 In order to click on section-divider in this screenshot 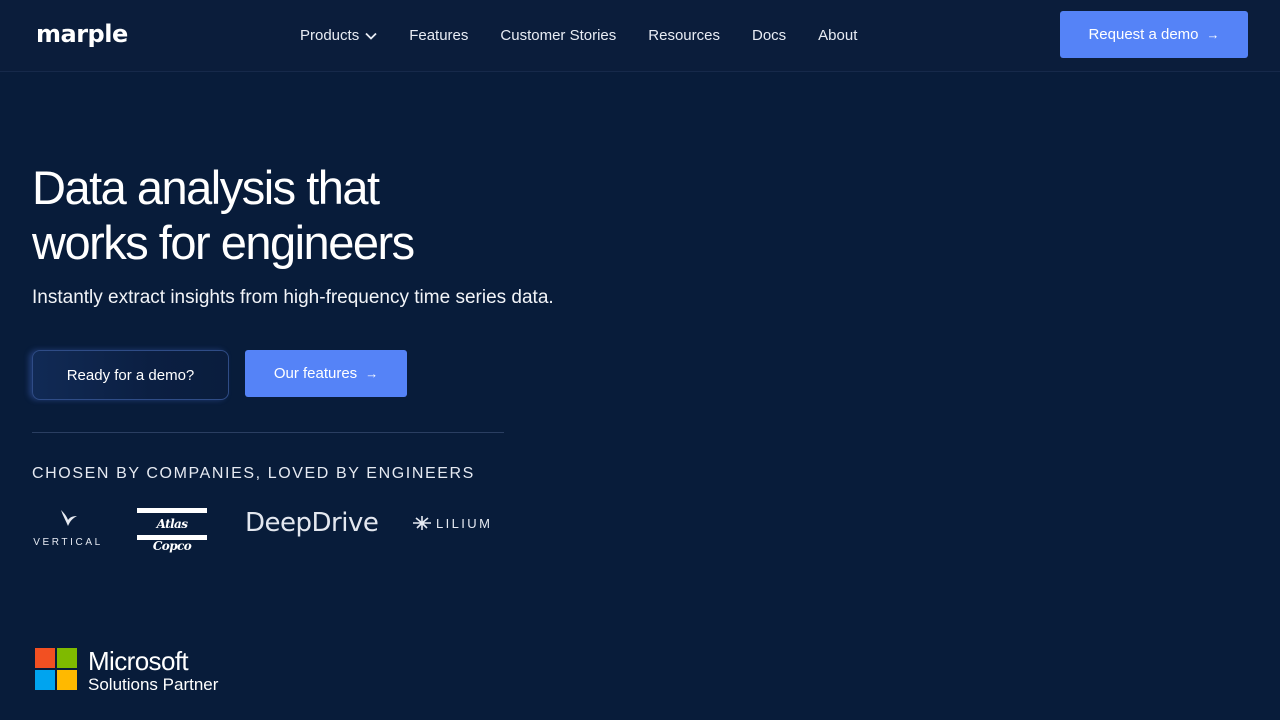, I will do `click(268, 432)`.